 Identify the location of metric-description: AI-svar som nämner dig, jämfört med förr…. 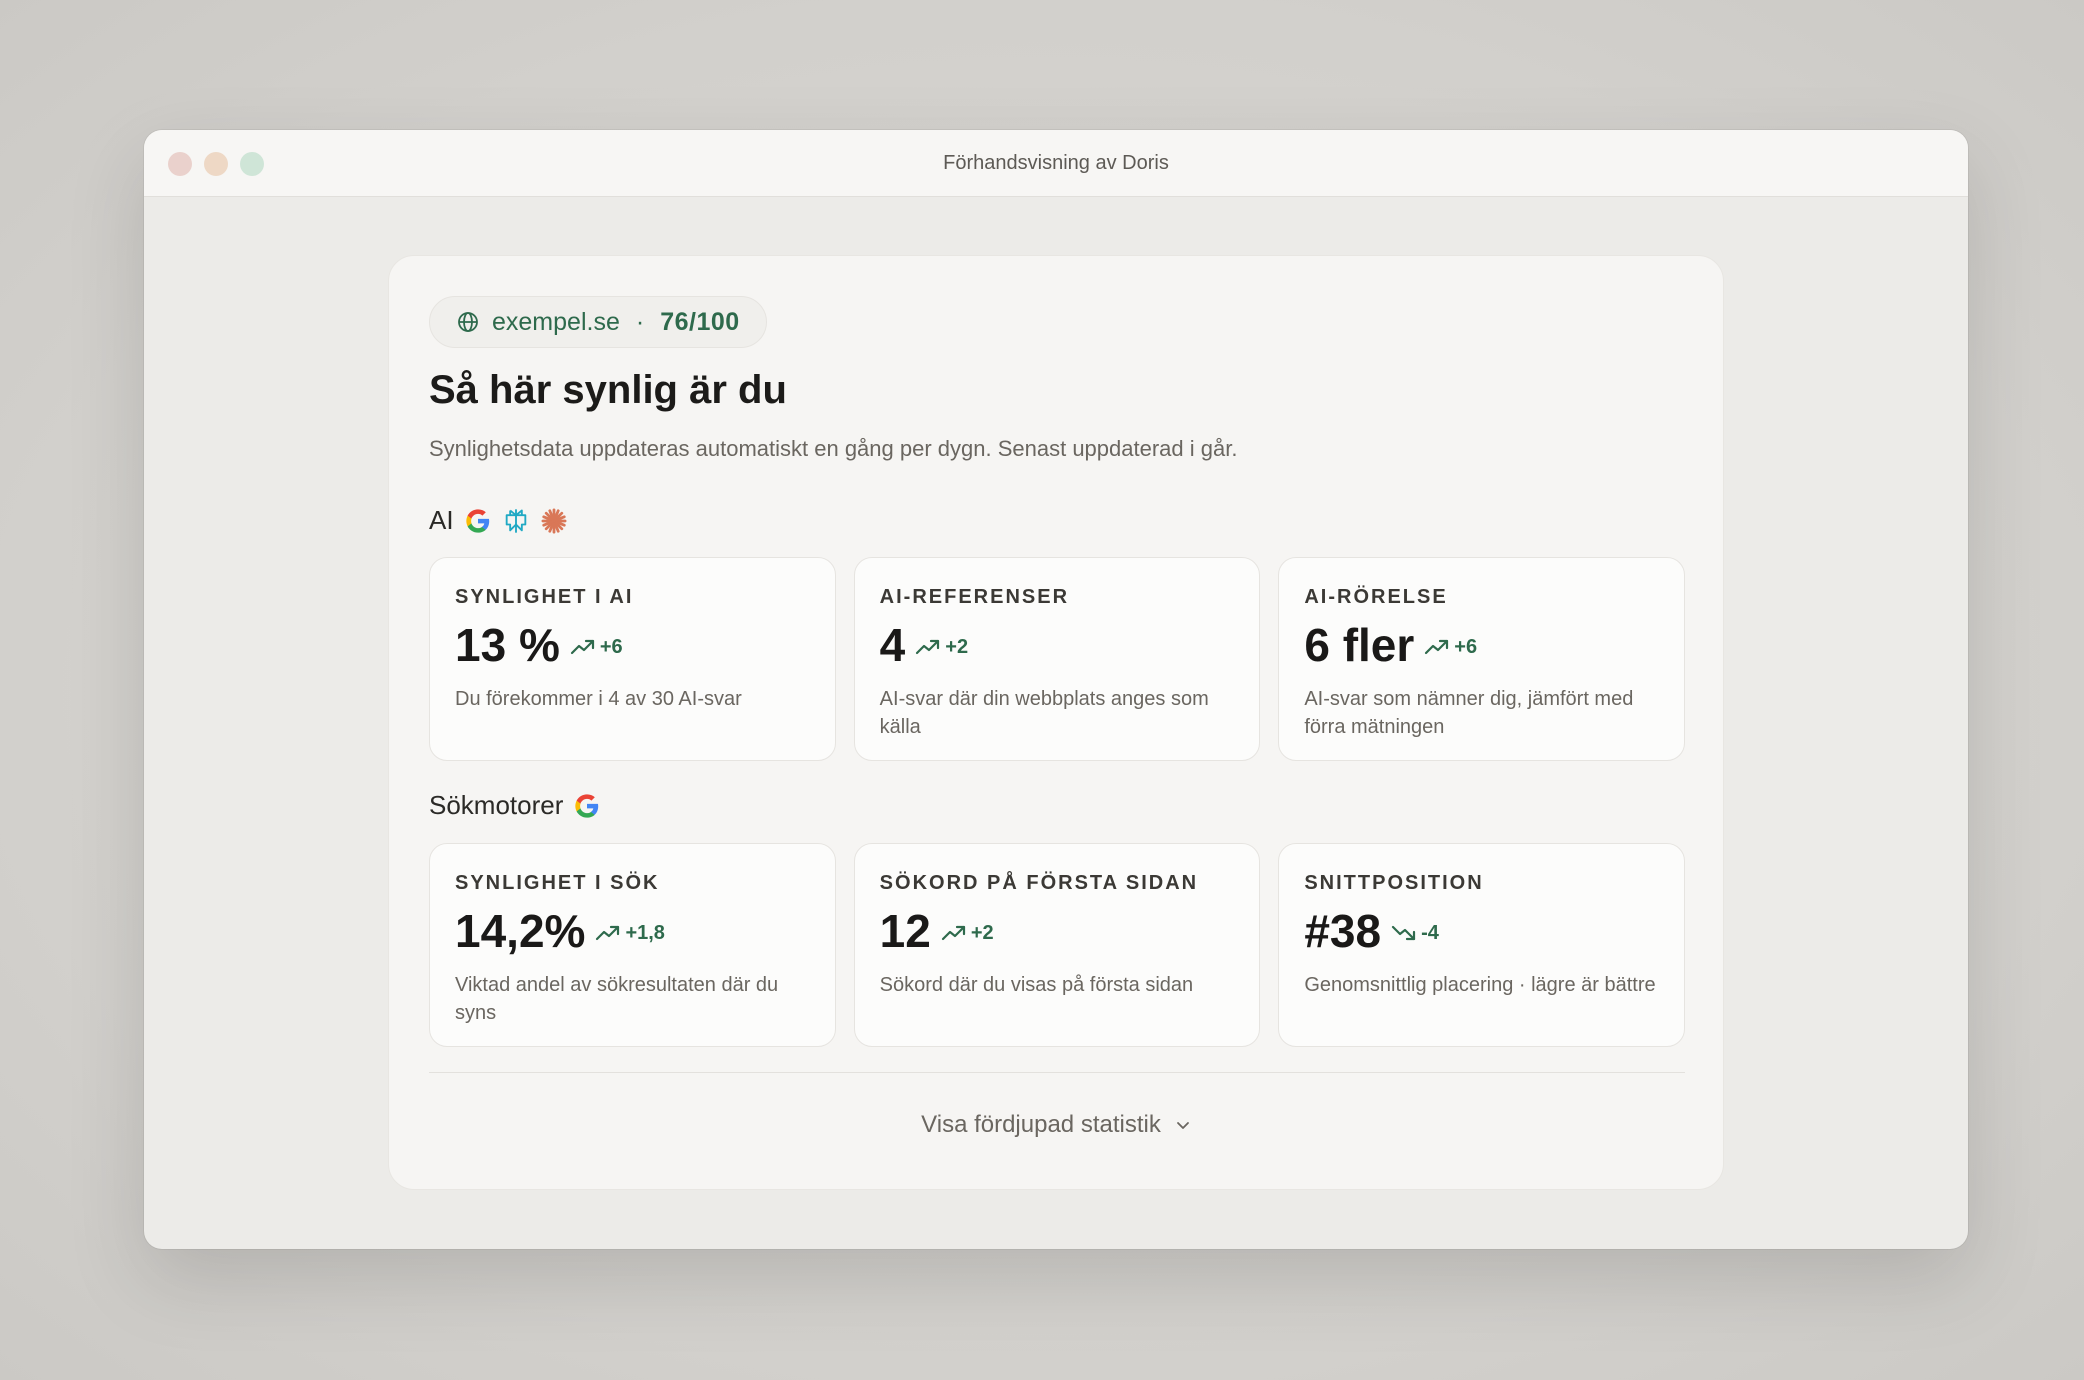
(1469, 713).